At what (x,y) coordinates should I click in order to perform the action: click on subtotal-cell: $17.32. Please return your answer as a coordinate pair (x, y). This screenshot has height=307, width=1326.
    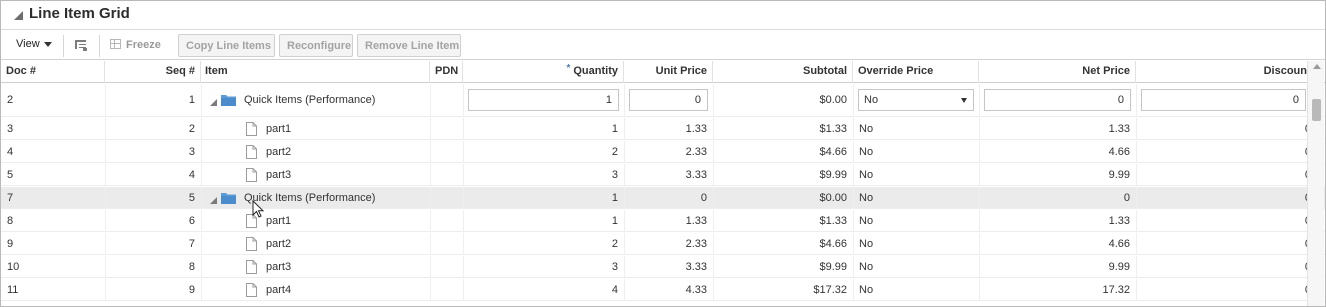
    Looking at the image, I should click on (783, 289).